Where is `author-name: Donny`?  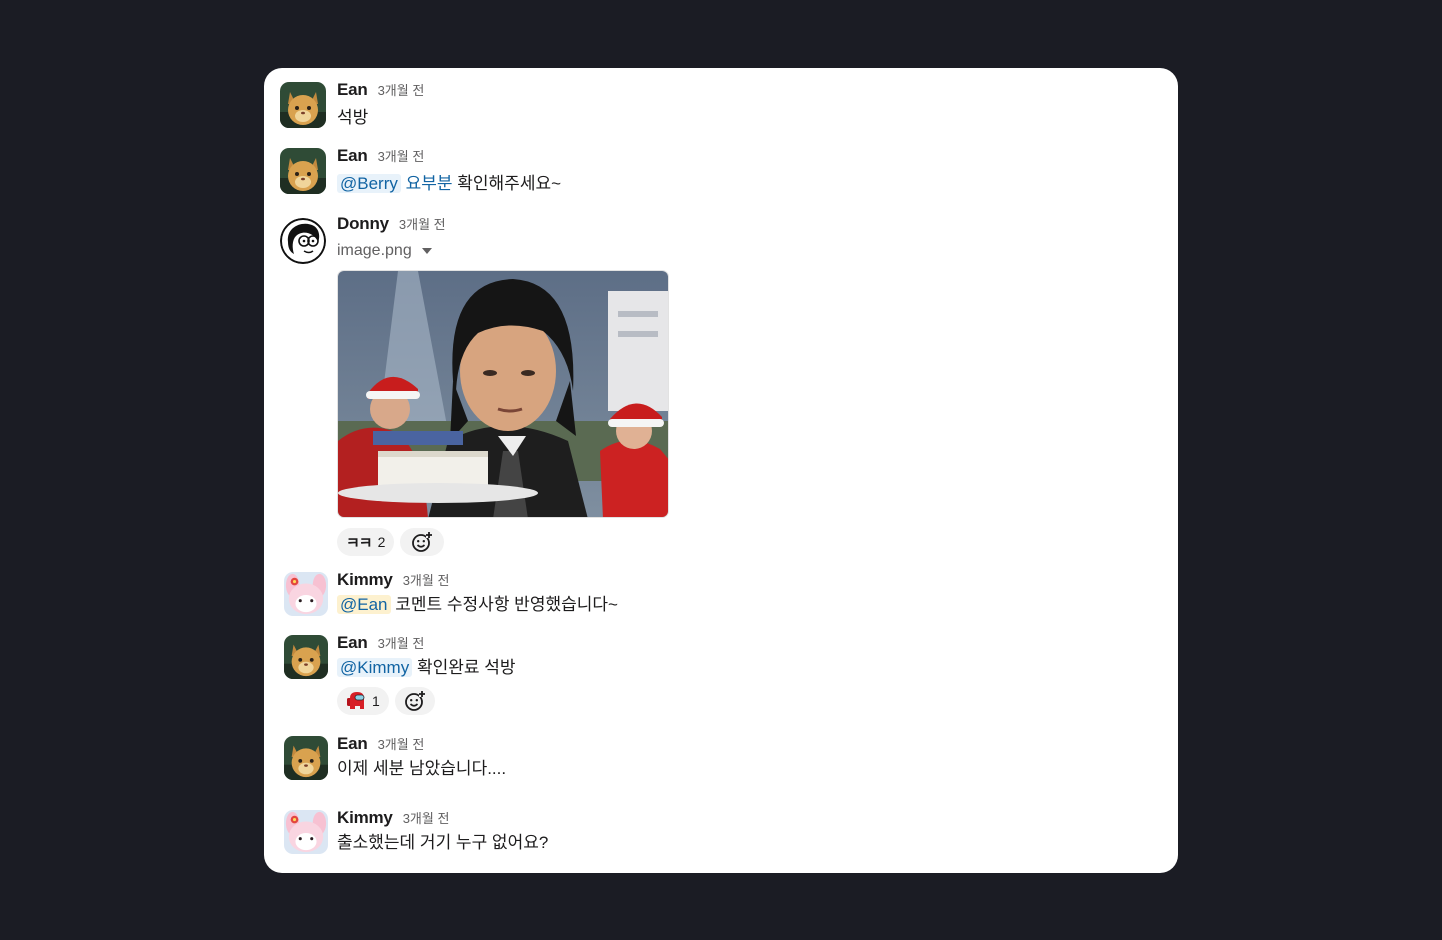 author-name: Donny is located at coordinates (363, 224).